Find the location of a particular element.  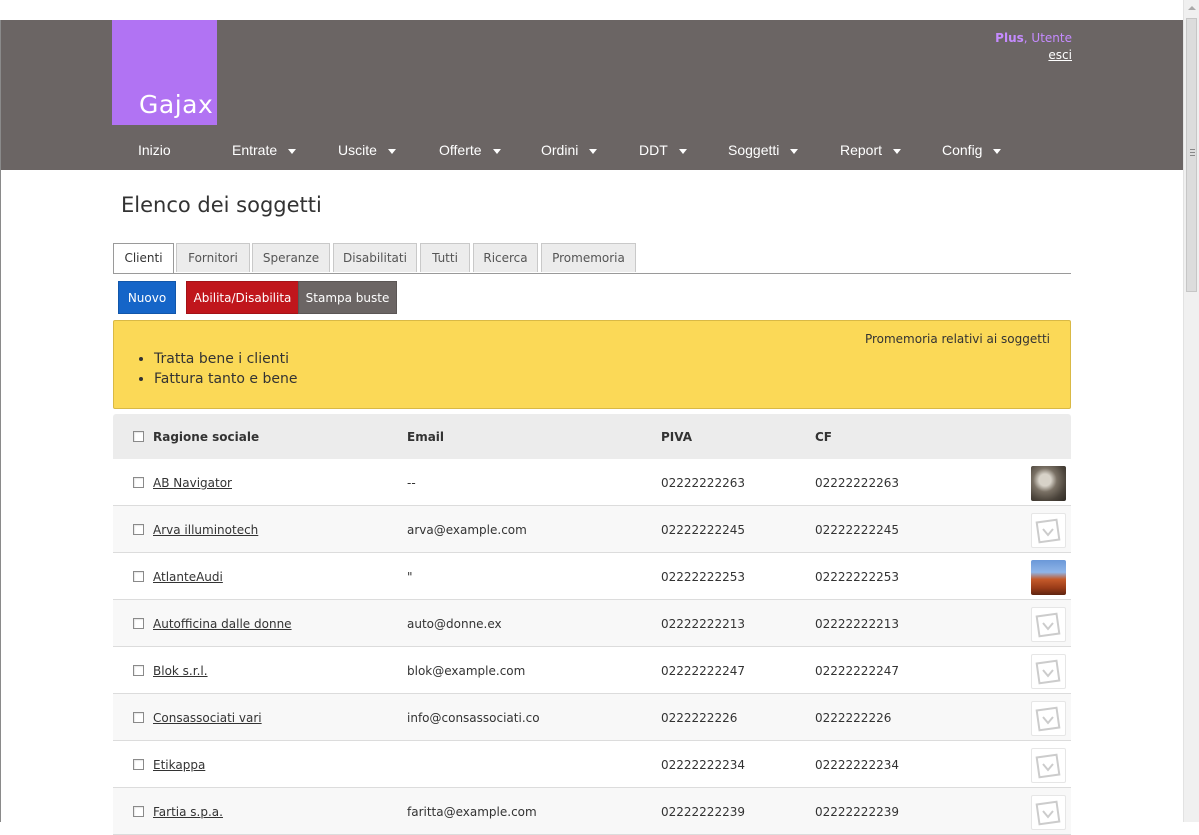

tab-clienti: Clienti is located at coordinates (143, 258).